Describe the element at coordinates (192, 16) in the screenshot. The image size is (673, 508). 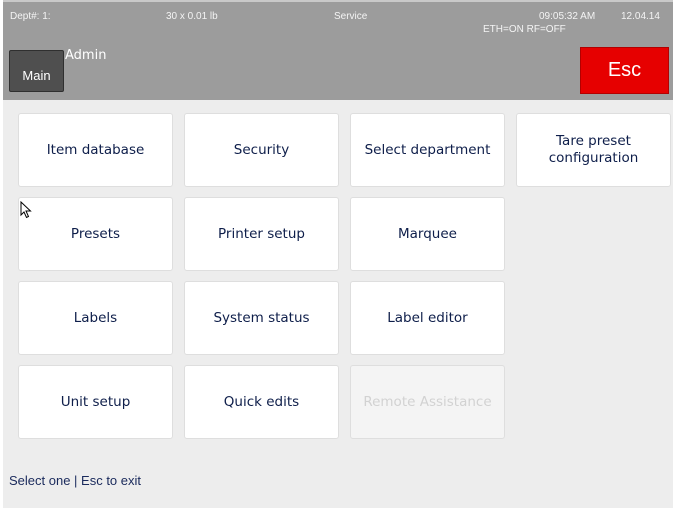
I see `units-status: 30 x 0.01 lb` at that location.